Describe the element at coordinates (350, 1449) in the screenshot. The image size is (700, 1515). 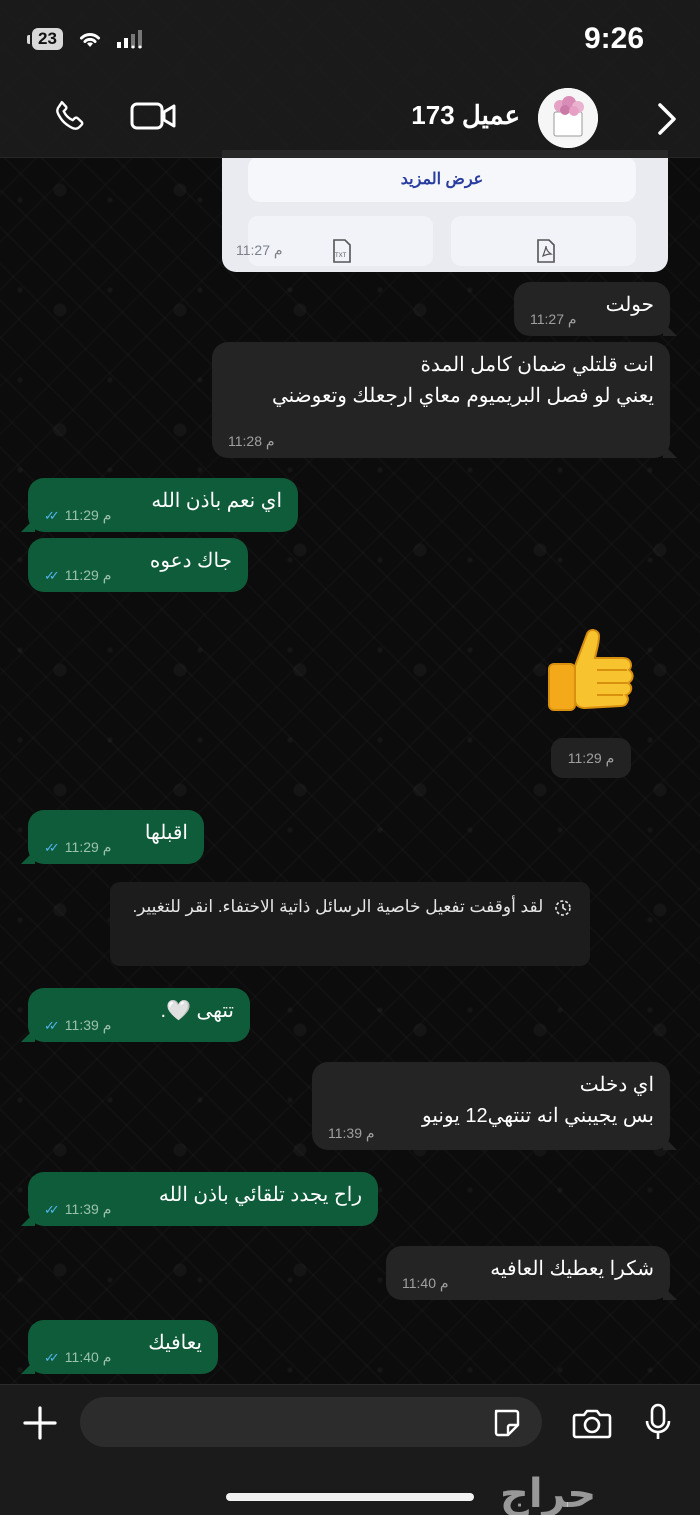
I see `composer-bar: حراج` at that location.